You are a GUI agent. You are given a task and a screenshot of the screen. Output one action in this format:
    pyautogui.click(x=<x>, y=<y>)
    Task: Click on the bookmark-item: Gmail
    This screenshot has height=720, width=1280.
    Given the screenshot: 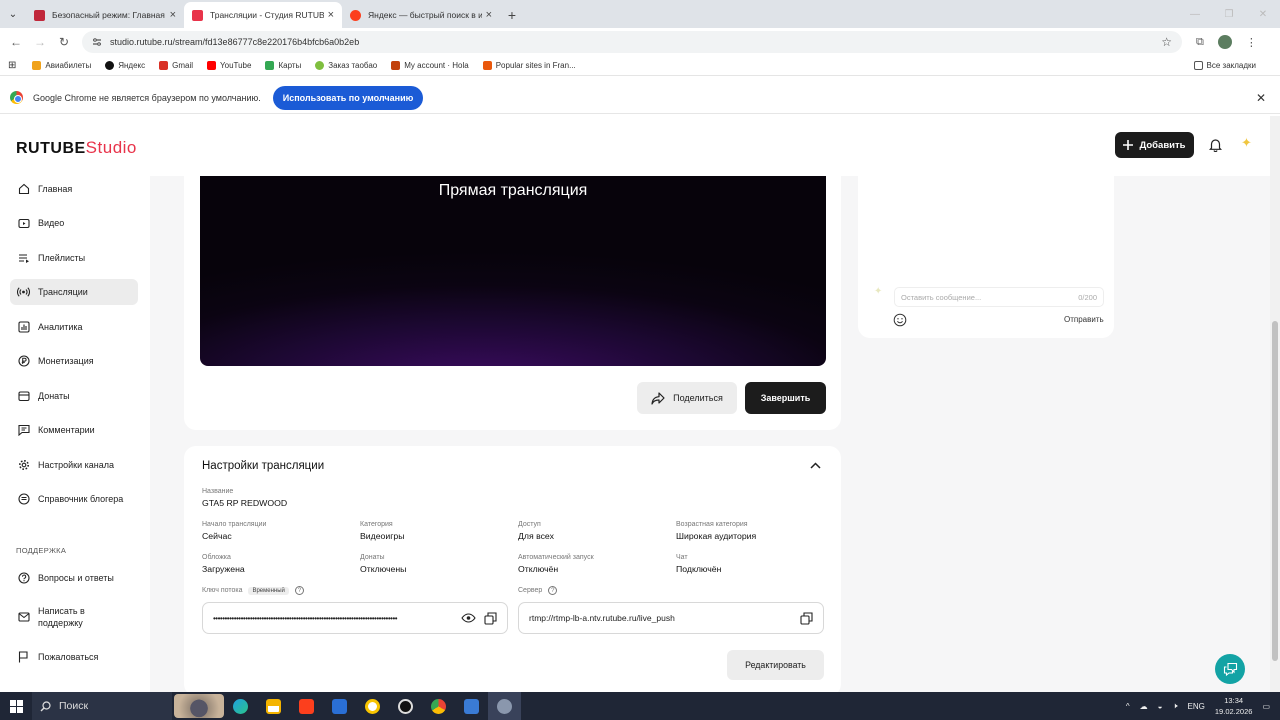 What is the action you would take?
    pyautogui.click(x=176, y=65)
    